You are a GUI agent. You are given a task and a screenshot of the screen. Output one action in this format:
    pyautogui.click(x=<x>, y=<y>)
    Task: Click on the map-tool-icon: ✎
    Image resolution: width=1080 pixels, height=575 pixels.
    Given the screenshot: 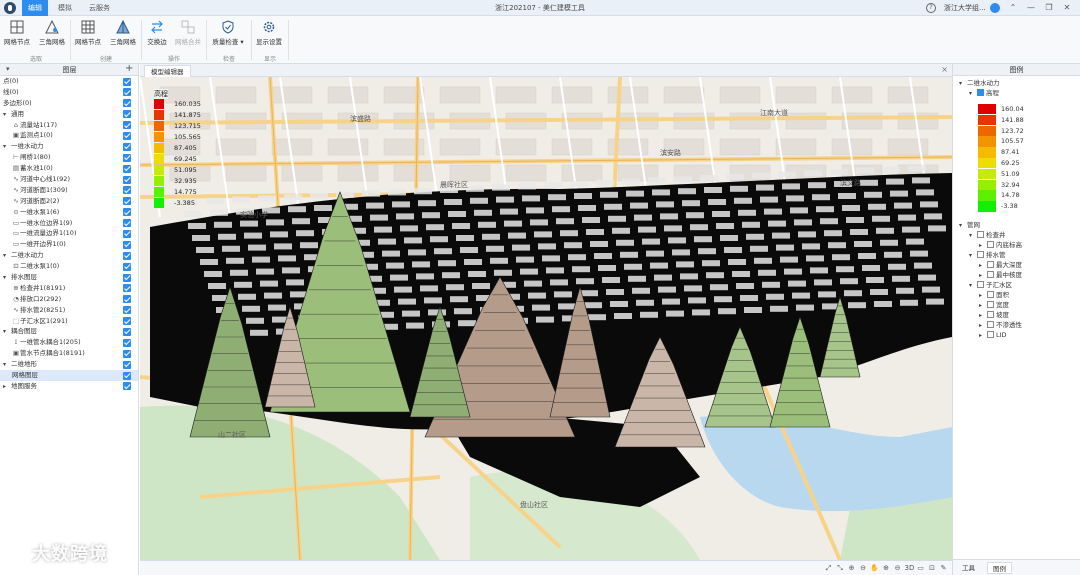 What is the action you would take?
    pyautogui.click(x=943, y=568)
    